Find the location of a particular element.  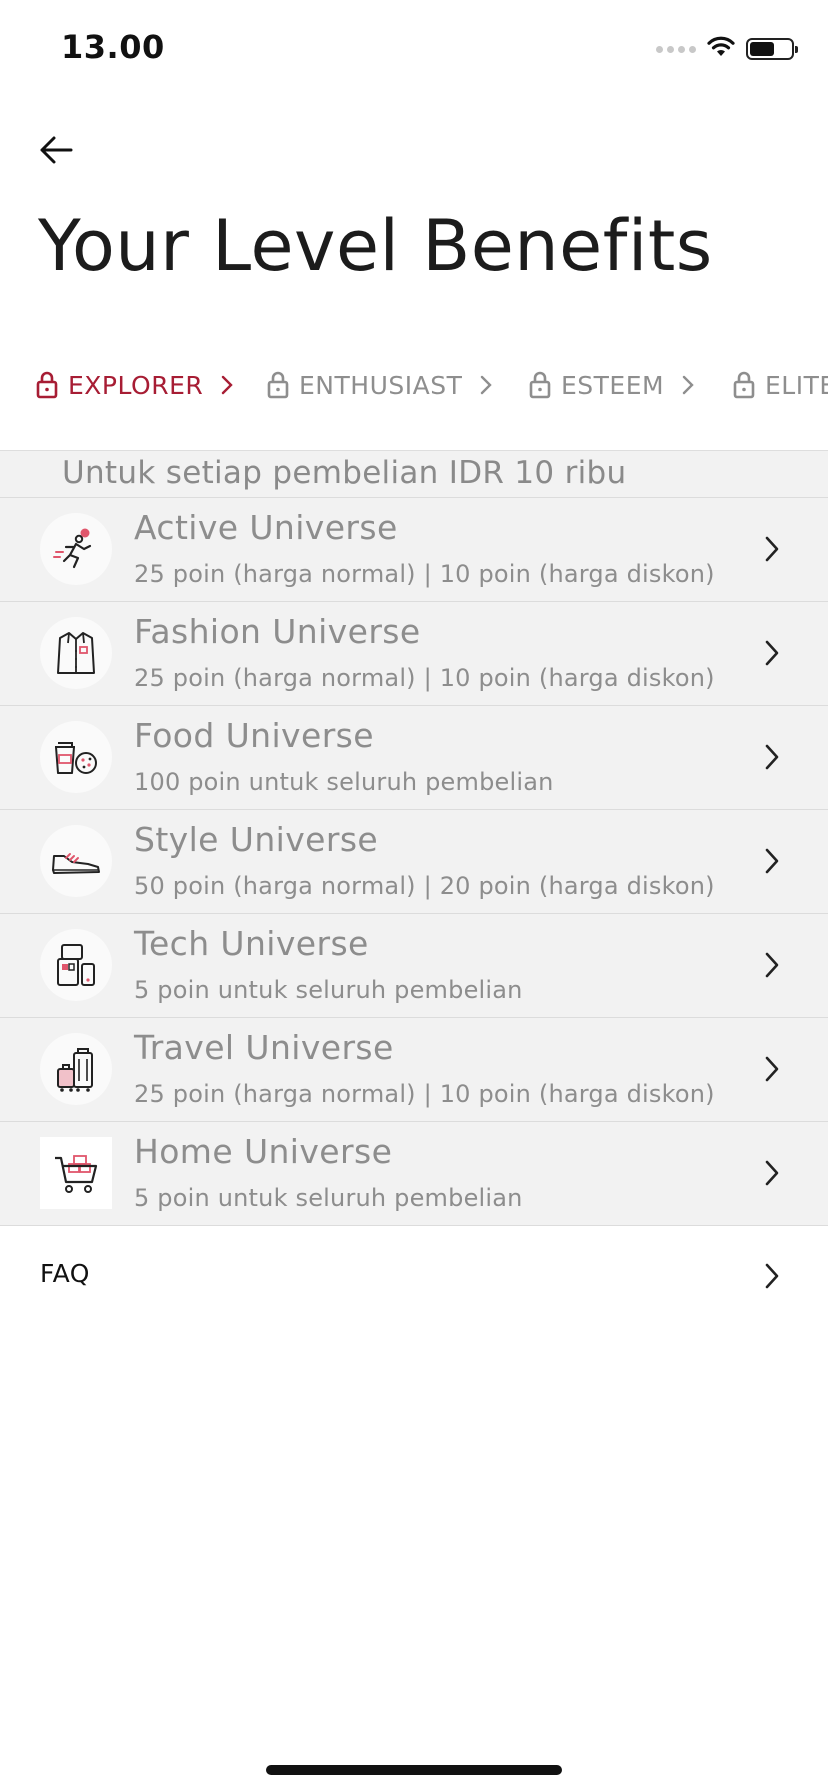

benefit-list-header-text: Untuk setiap pembelian IDR 10 ribu is located at coordinates (344, 473).